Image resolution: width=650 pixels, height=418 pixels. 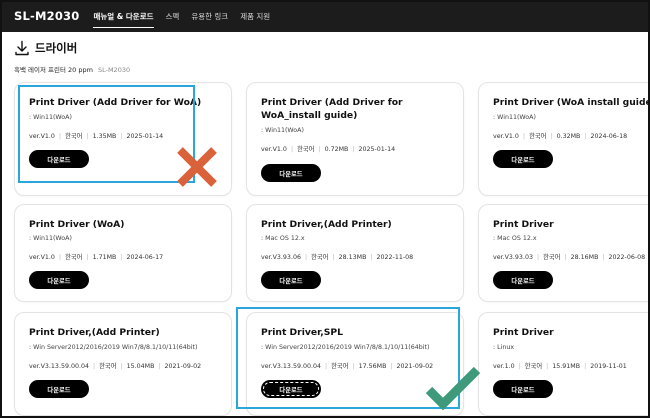 I want to click on download-icon, so click(x=22, y=48).